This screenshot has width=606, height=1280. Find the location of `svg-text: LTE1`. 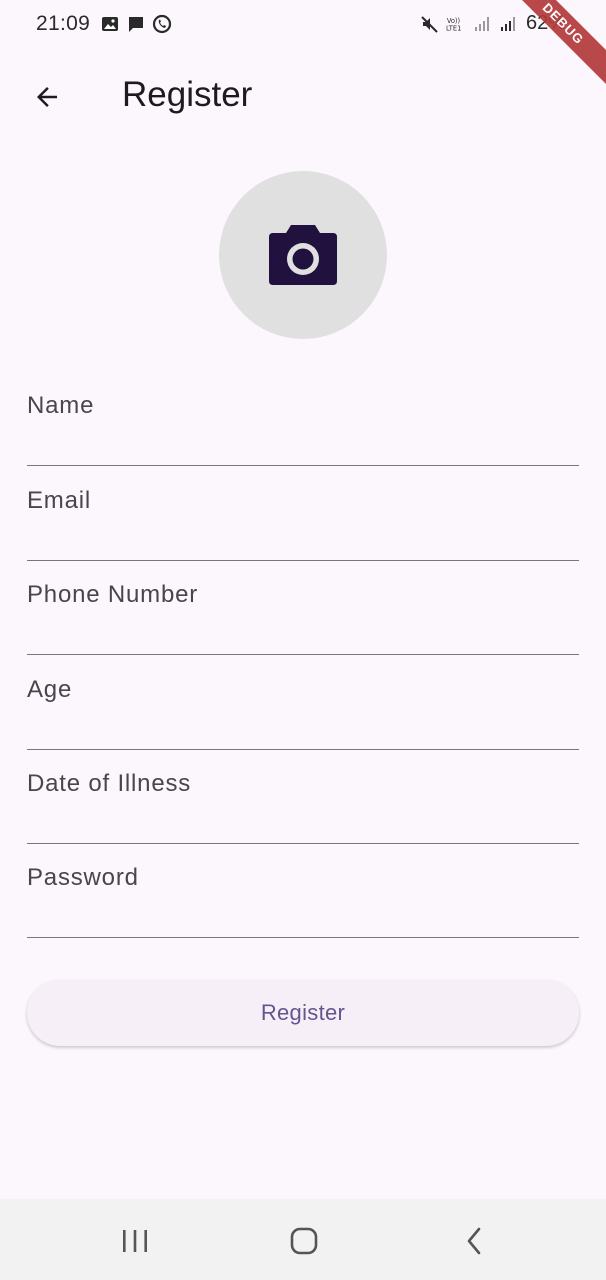

svg-text: LTE1 is located at coordinates (453, 28).